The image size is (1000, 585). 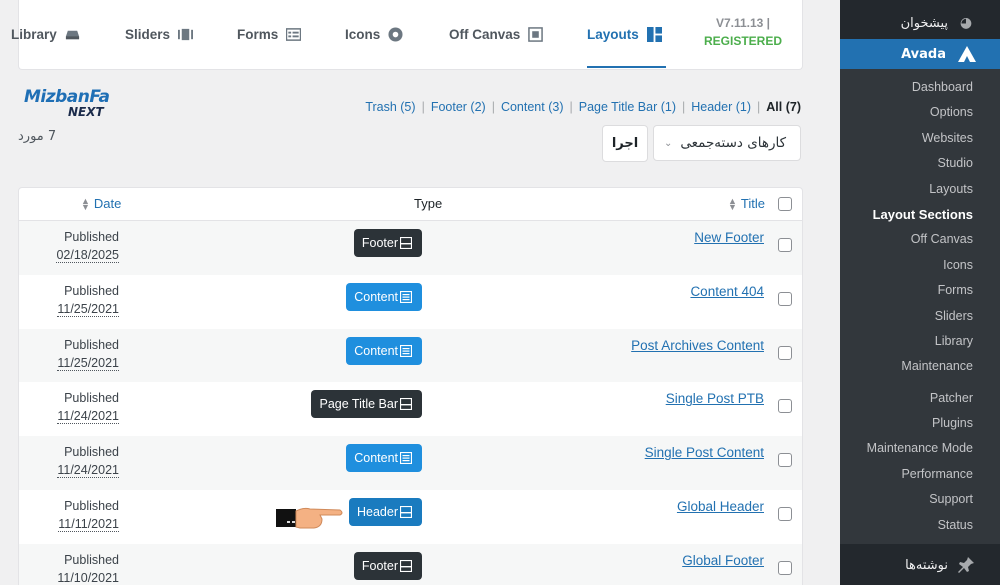 What do you see at coordinates (785, 204) in the screenshot?
I see `select-all-checkbox` at bounding box center [785, 204].